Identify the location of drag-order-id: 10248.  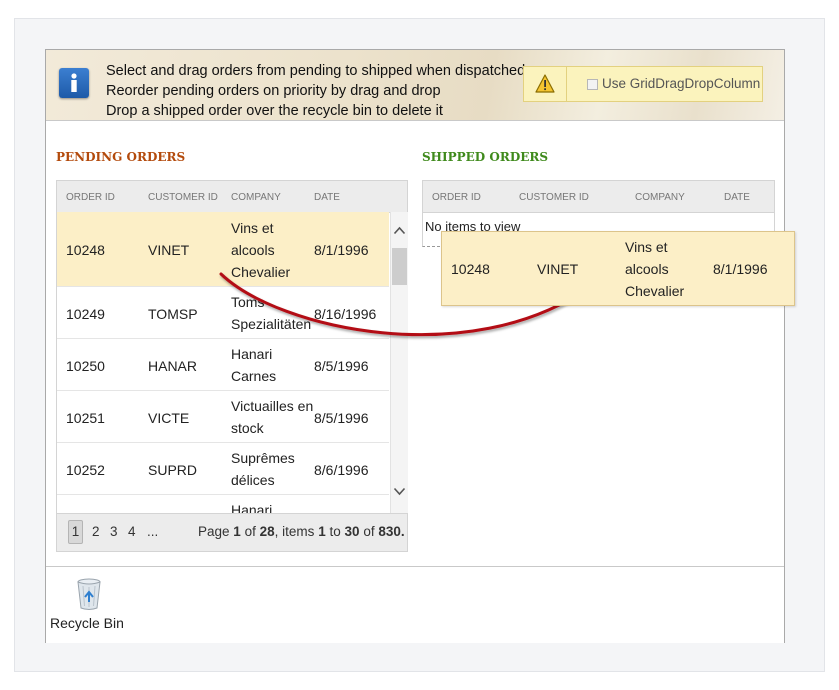
(470, 269).